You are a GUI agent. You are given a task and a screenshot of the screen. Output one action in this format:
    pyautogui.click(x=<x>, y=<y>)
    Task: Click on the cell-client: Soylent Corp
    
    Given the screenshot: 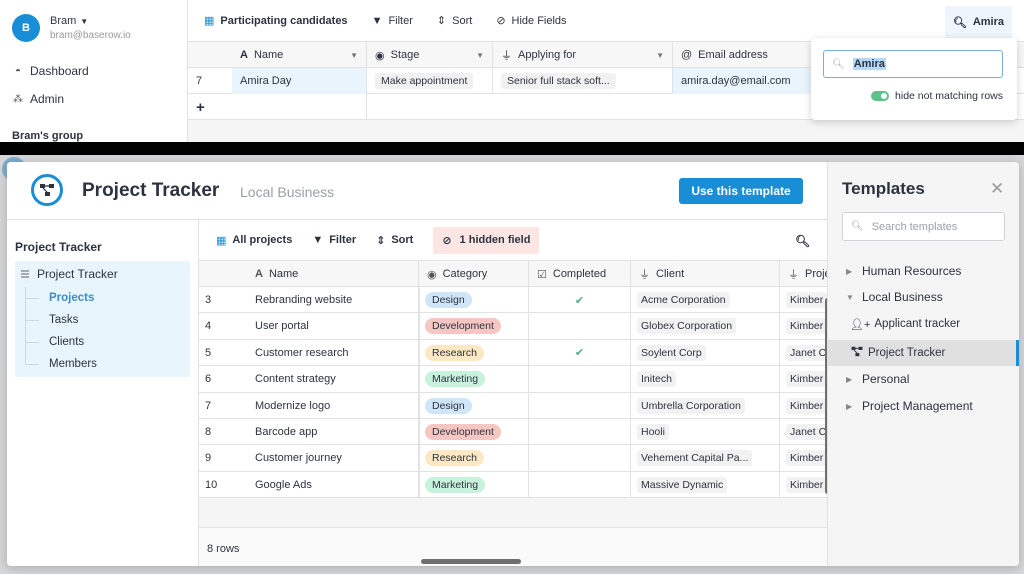 What is the action you would take?
    pyautogui.click(x=705, y=352)
    